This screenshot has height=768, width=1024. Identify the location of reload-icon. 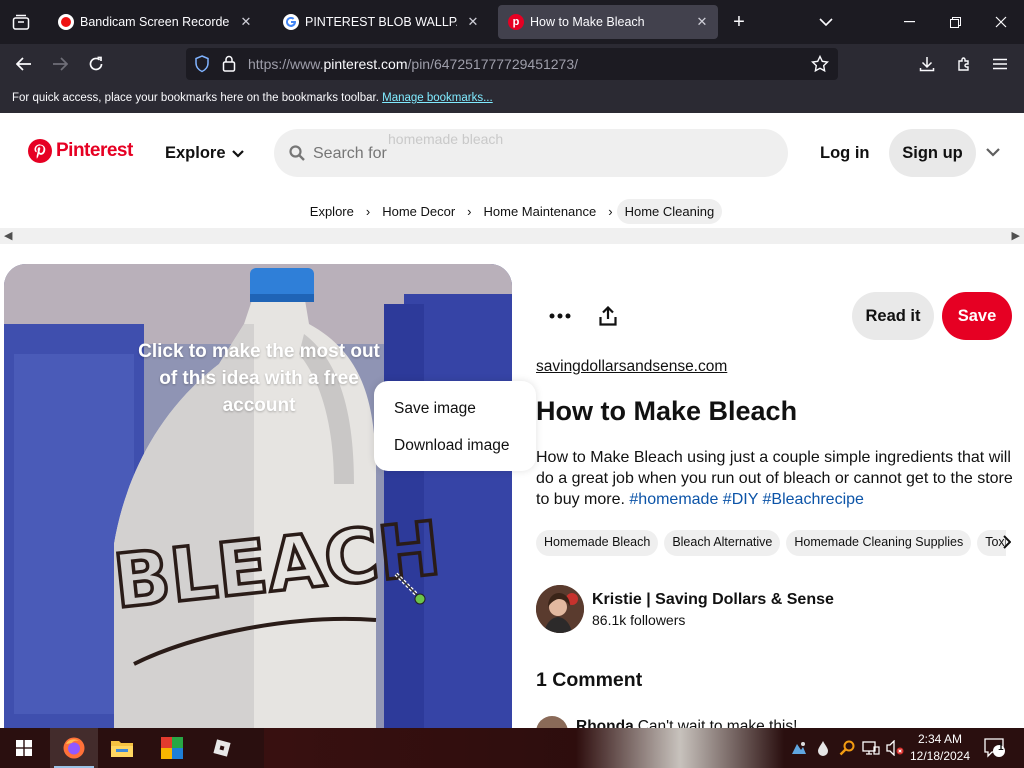
(96, 64).